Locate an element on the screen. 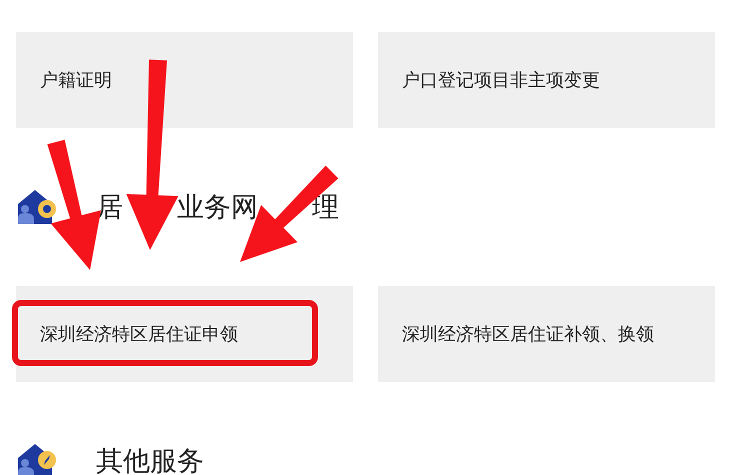  section-heading: 业务网 is located at coordinates (217, 208).